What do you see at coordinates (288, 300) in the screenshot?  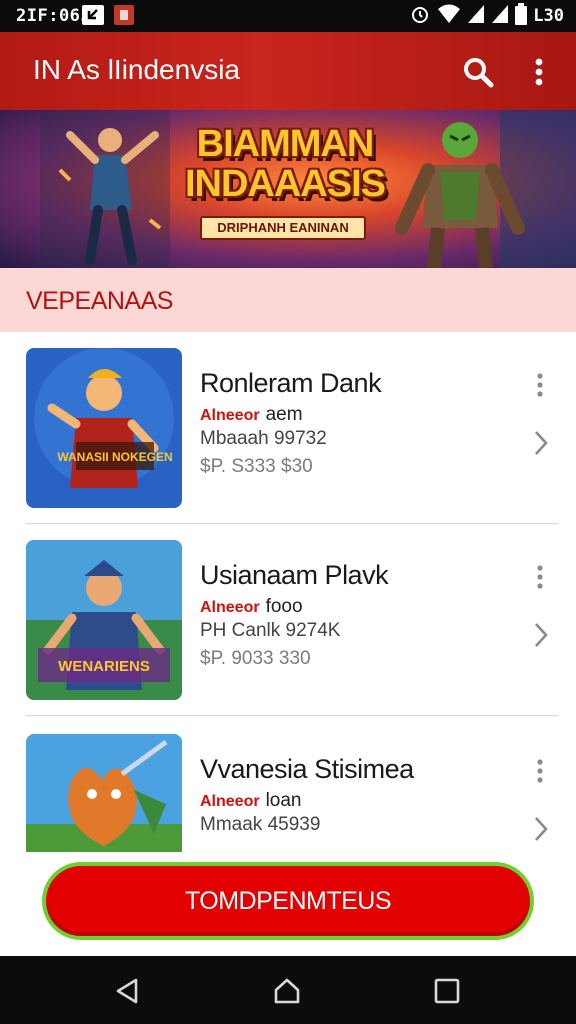 I see `section-header: VEPEANAAS` at bounding box center [288, 300].